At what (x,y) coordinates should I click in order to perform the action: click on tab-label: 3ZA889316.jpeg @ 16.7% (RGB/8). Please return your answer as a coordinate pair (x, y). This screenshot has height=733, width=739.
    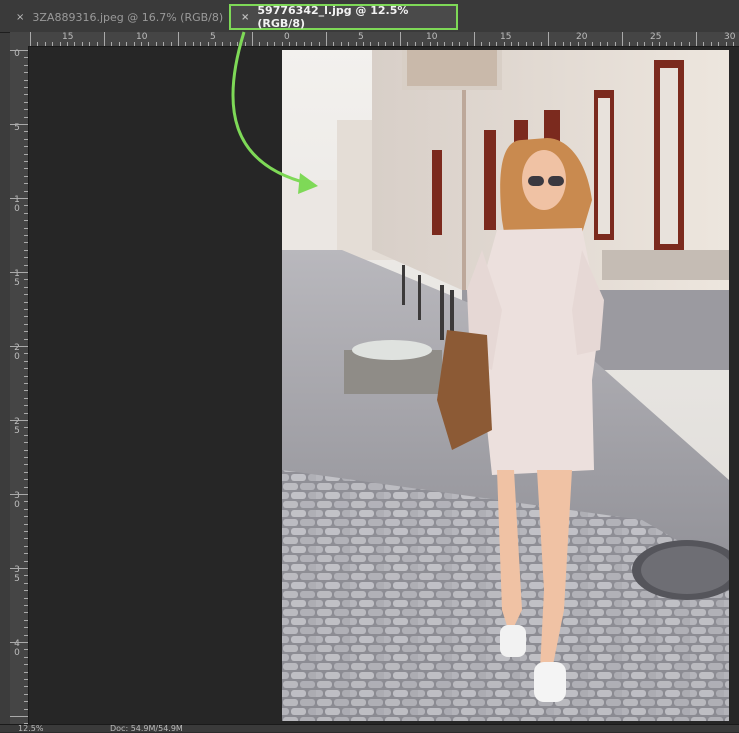
    Looking at the image, I should click on (128, 17).